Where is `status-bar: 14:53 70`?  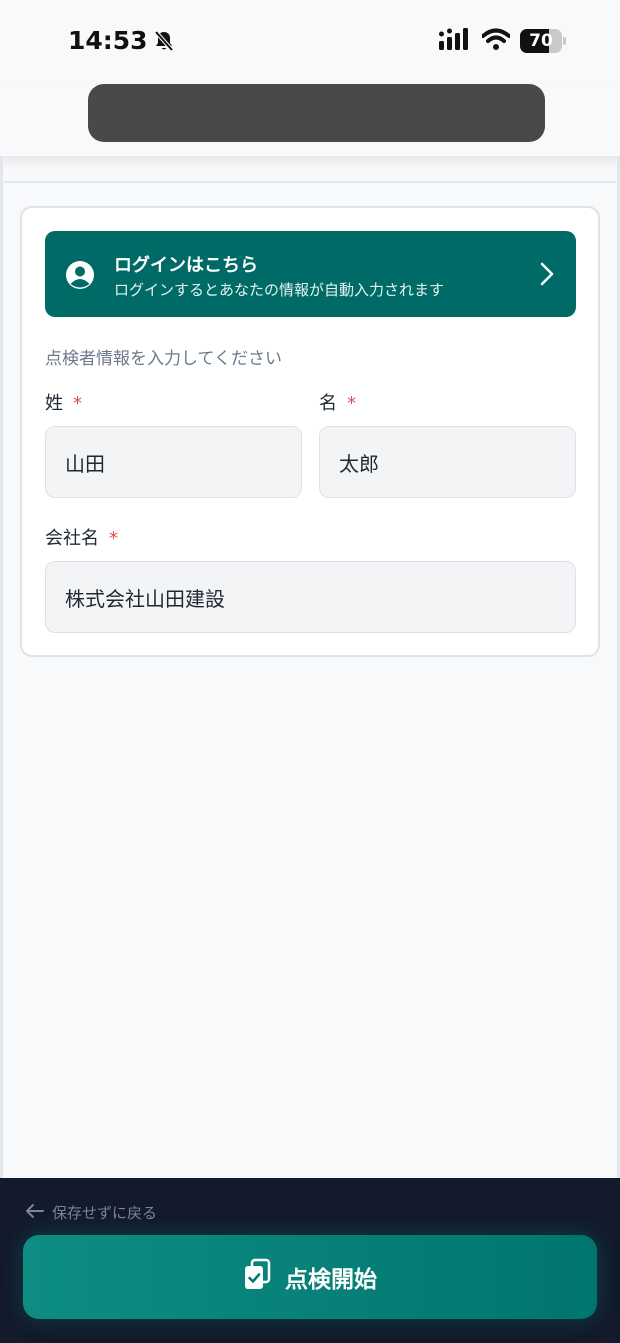 status-bar: 14:53 70 is located at coordinates (310, 42).